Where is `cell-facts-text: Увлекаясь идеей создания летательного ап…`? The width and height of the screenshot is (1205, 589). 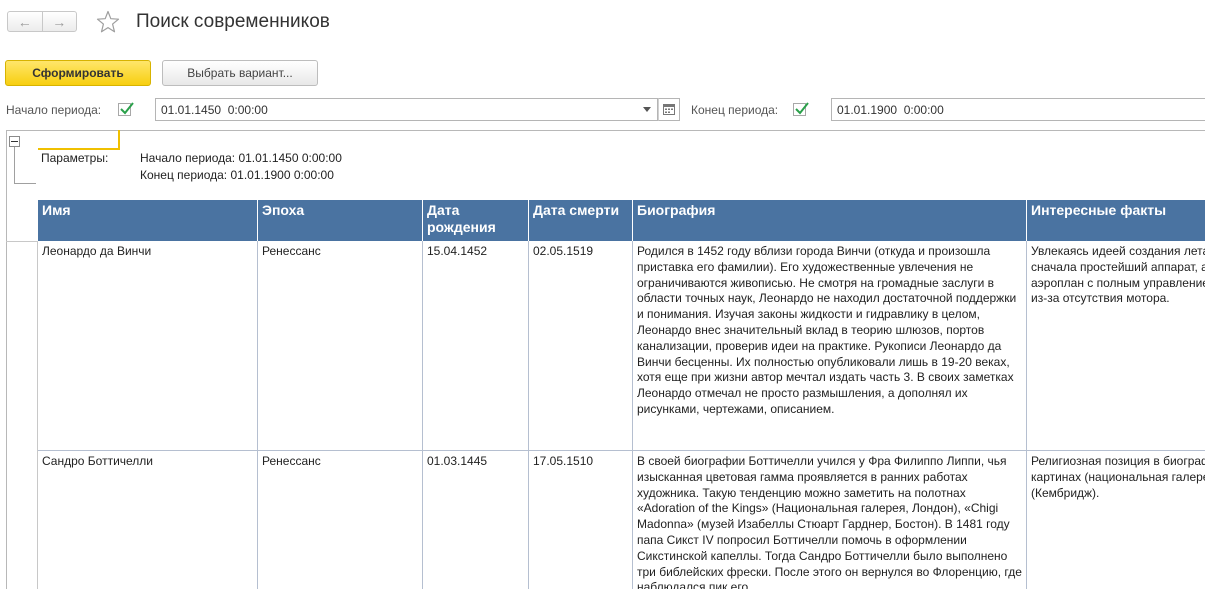 cell-facts-text: Увлекаясь идеей создания летательного ап… is located at coordinates (1118, 275).